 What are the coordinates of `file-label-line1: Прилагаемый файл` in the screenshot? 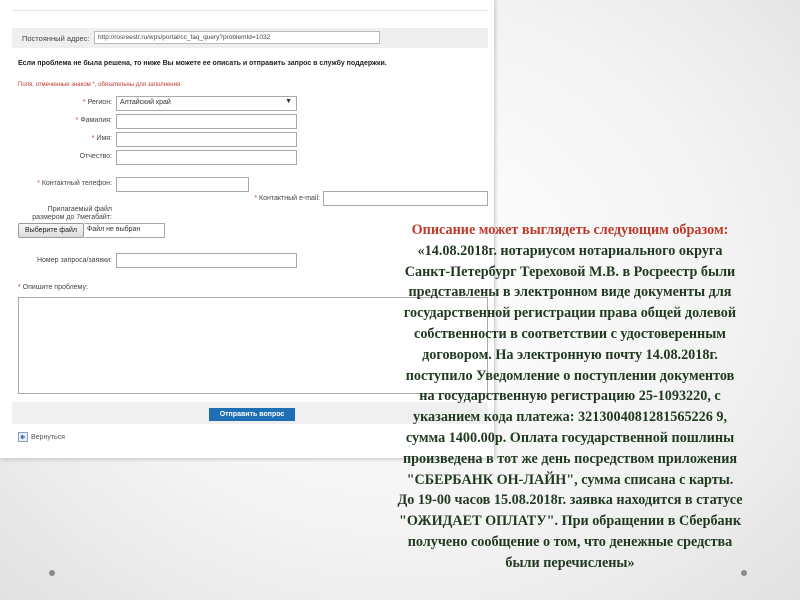 It's located at (79, 209).